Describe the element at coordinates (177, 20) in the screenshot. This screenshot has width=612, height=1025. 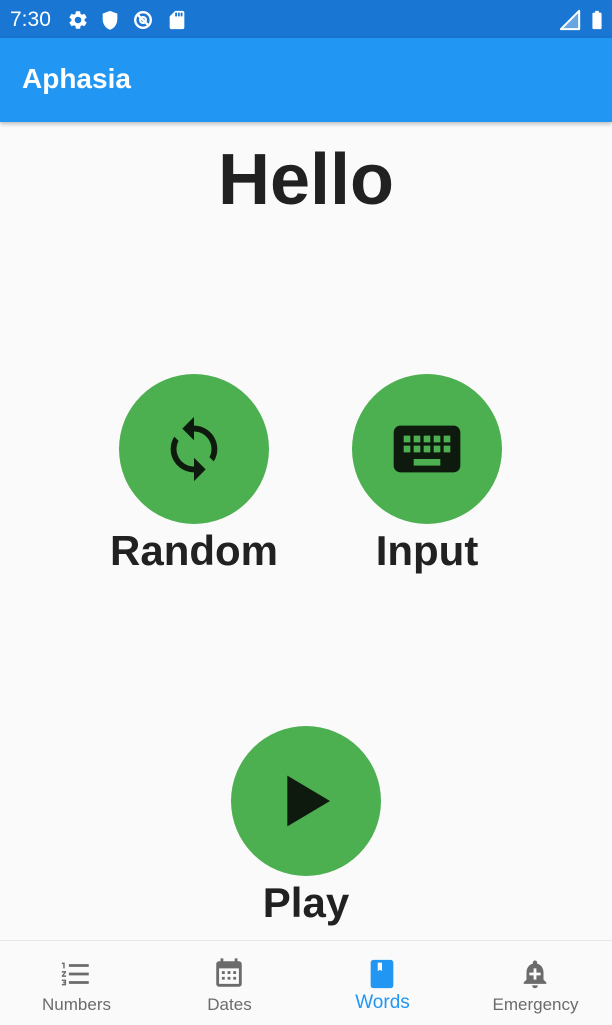
I see `sd-card-icon` at that location.